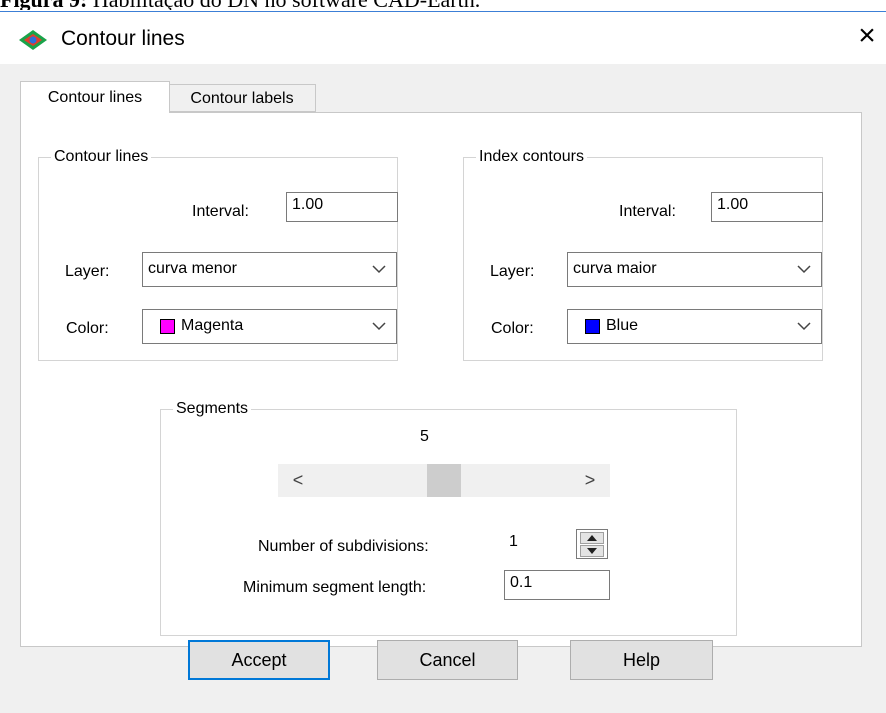 Image resolution: width=886 pixels, height=713 pixels. I want to click on close-button: ×, so click(867, 35).